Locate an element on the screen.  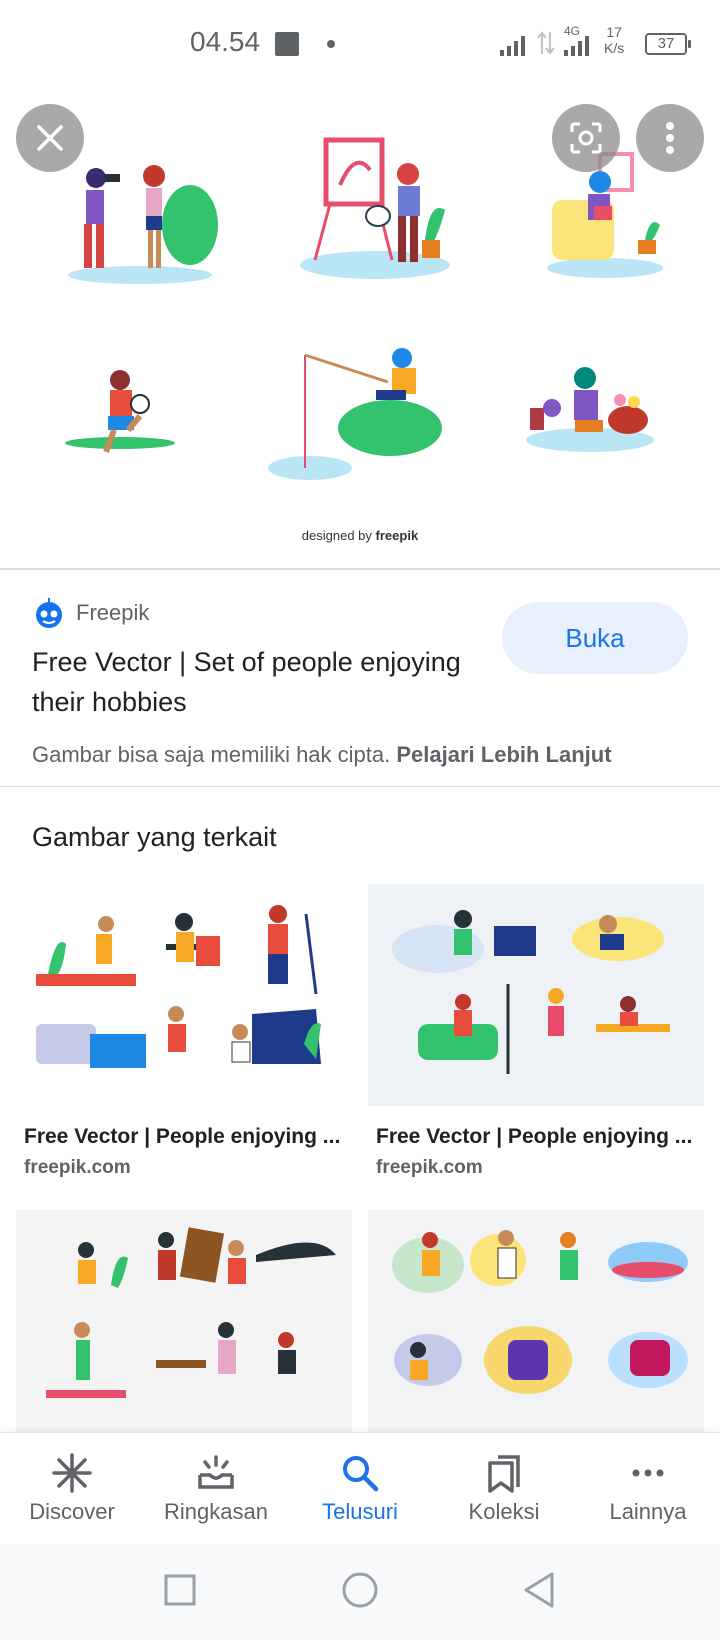
lens-button is located at coordinates (586, 138).